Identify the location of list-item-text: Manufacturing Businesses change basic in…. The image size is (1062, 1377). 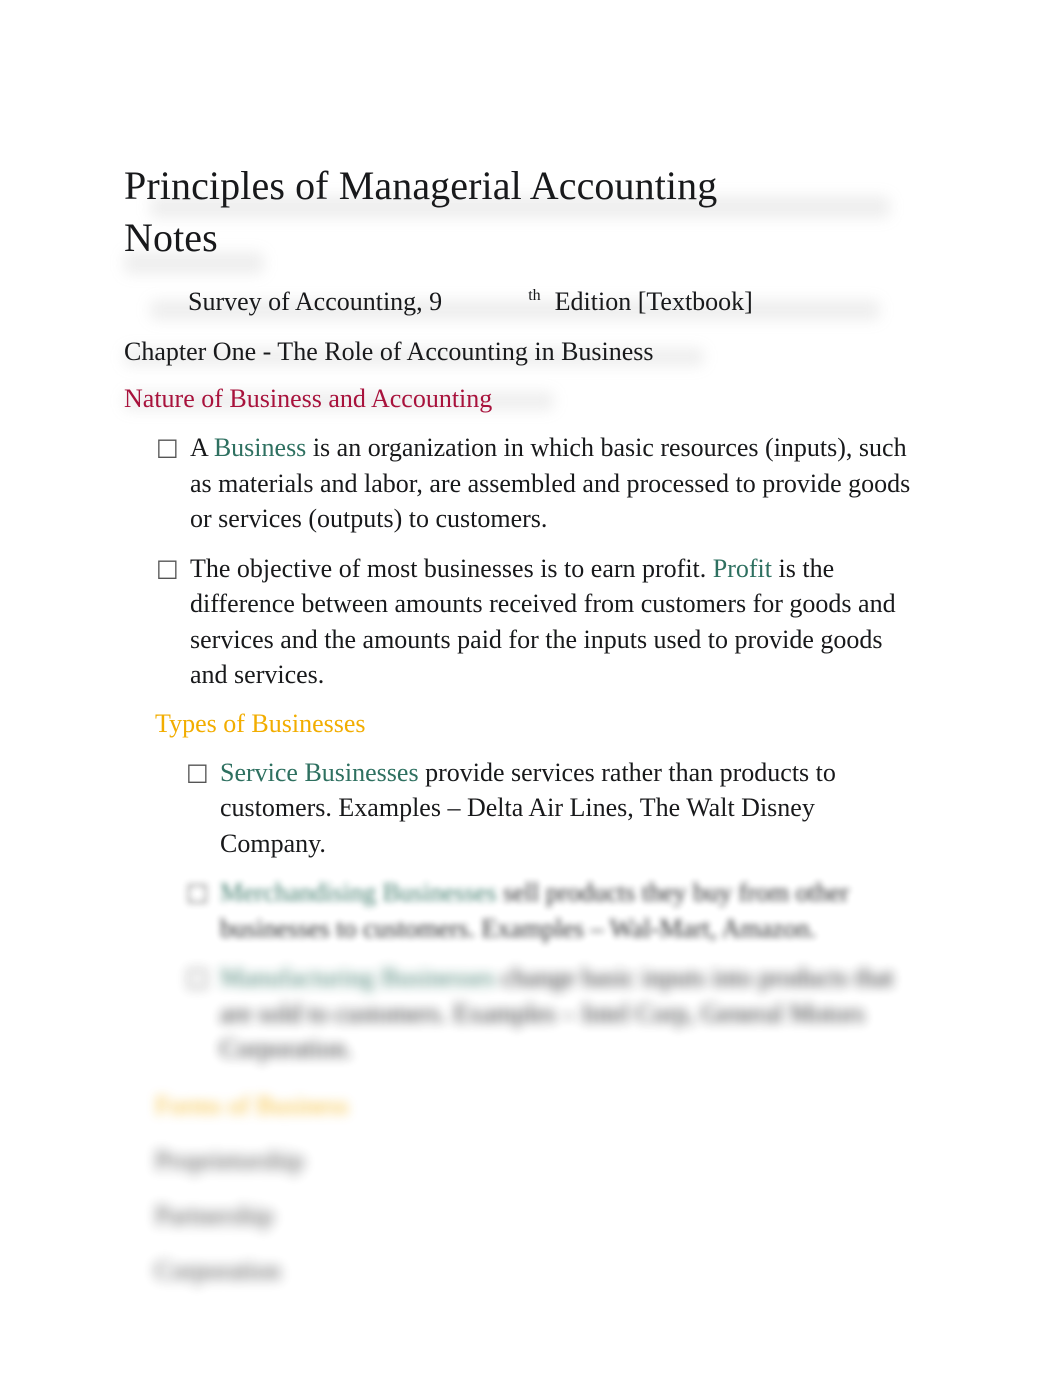
(572, 1013).